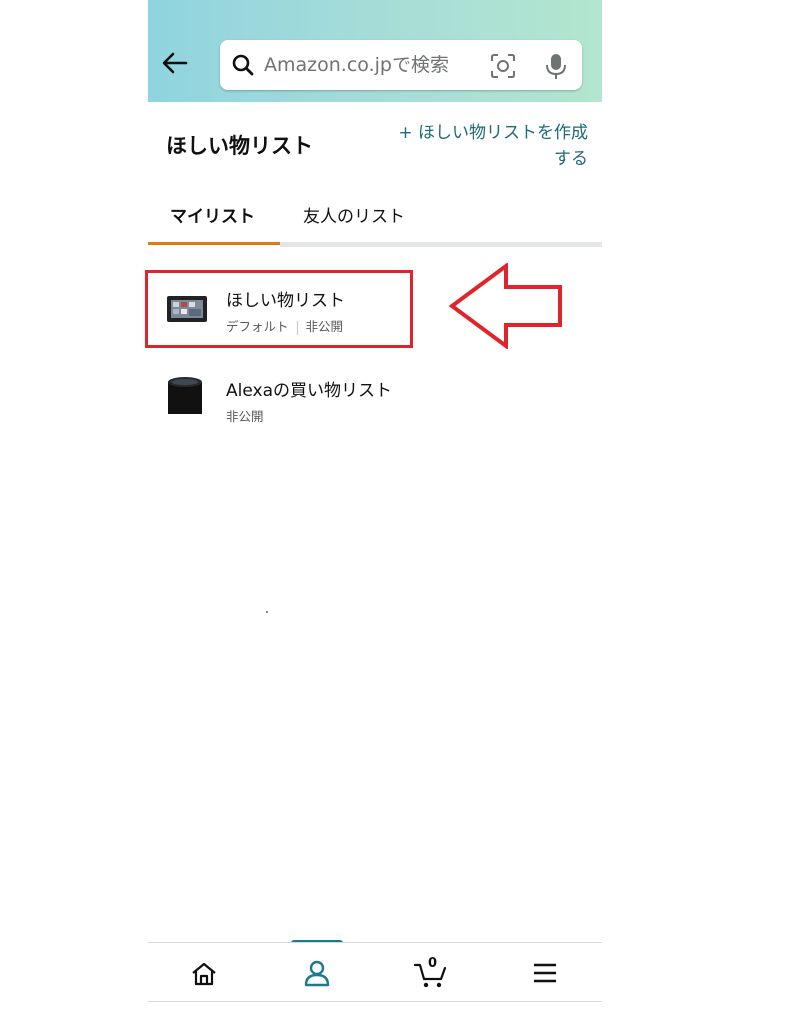  Describe the element at coordinates (214, 243) in the screenshot. I see `active-tab-indicator` at that location.